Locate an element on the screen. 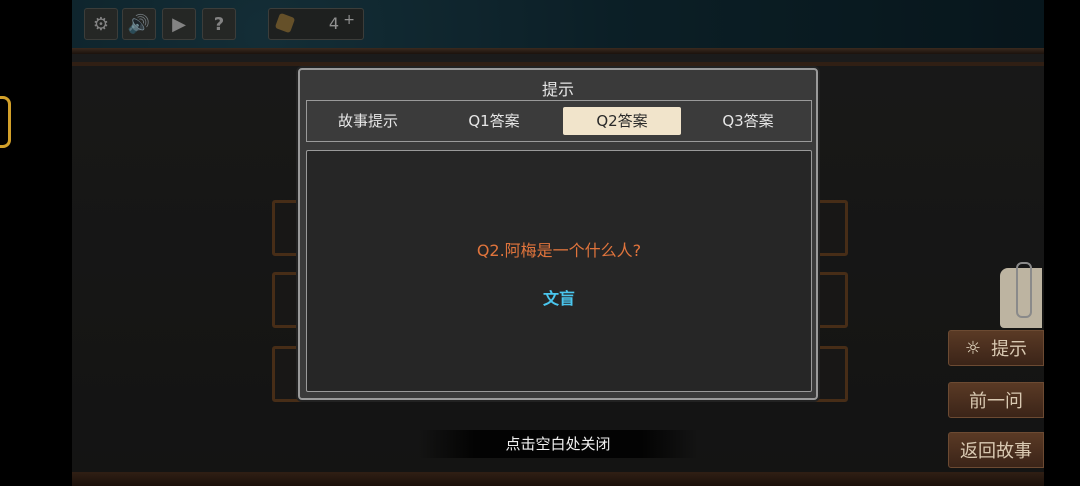 Image resolution: width=1080 pixels, height=486 pixels. previous-question-button: 前一问 is located at coordinates (996, 400).